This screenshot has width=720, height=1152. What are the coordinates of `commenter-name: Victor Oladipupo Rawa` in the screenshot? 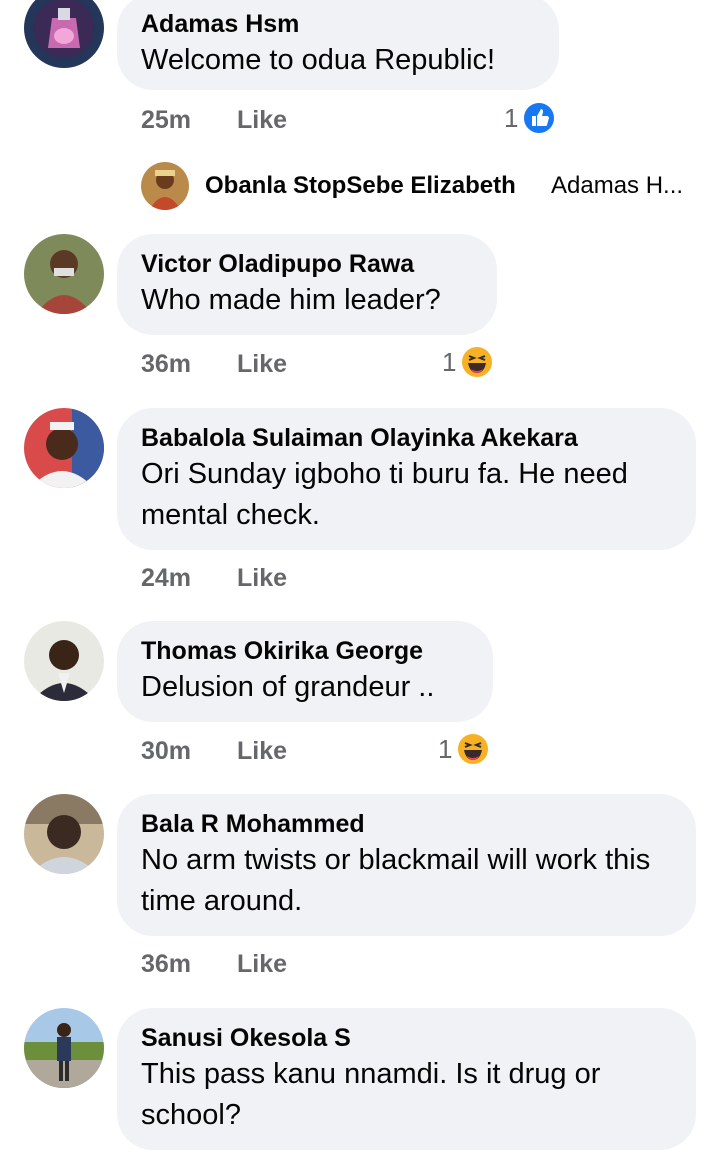 It's located at (307, 264).